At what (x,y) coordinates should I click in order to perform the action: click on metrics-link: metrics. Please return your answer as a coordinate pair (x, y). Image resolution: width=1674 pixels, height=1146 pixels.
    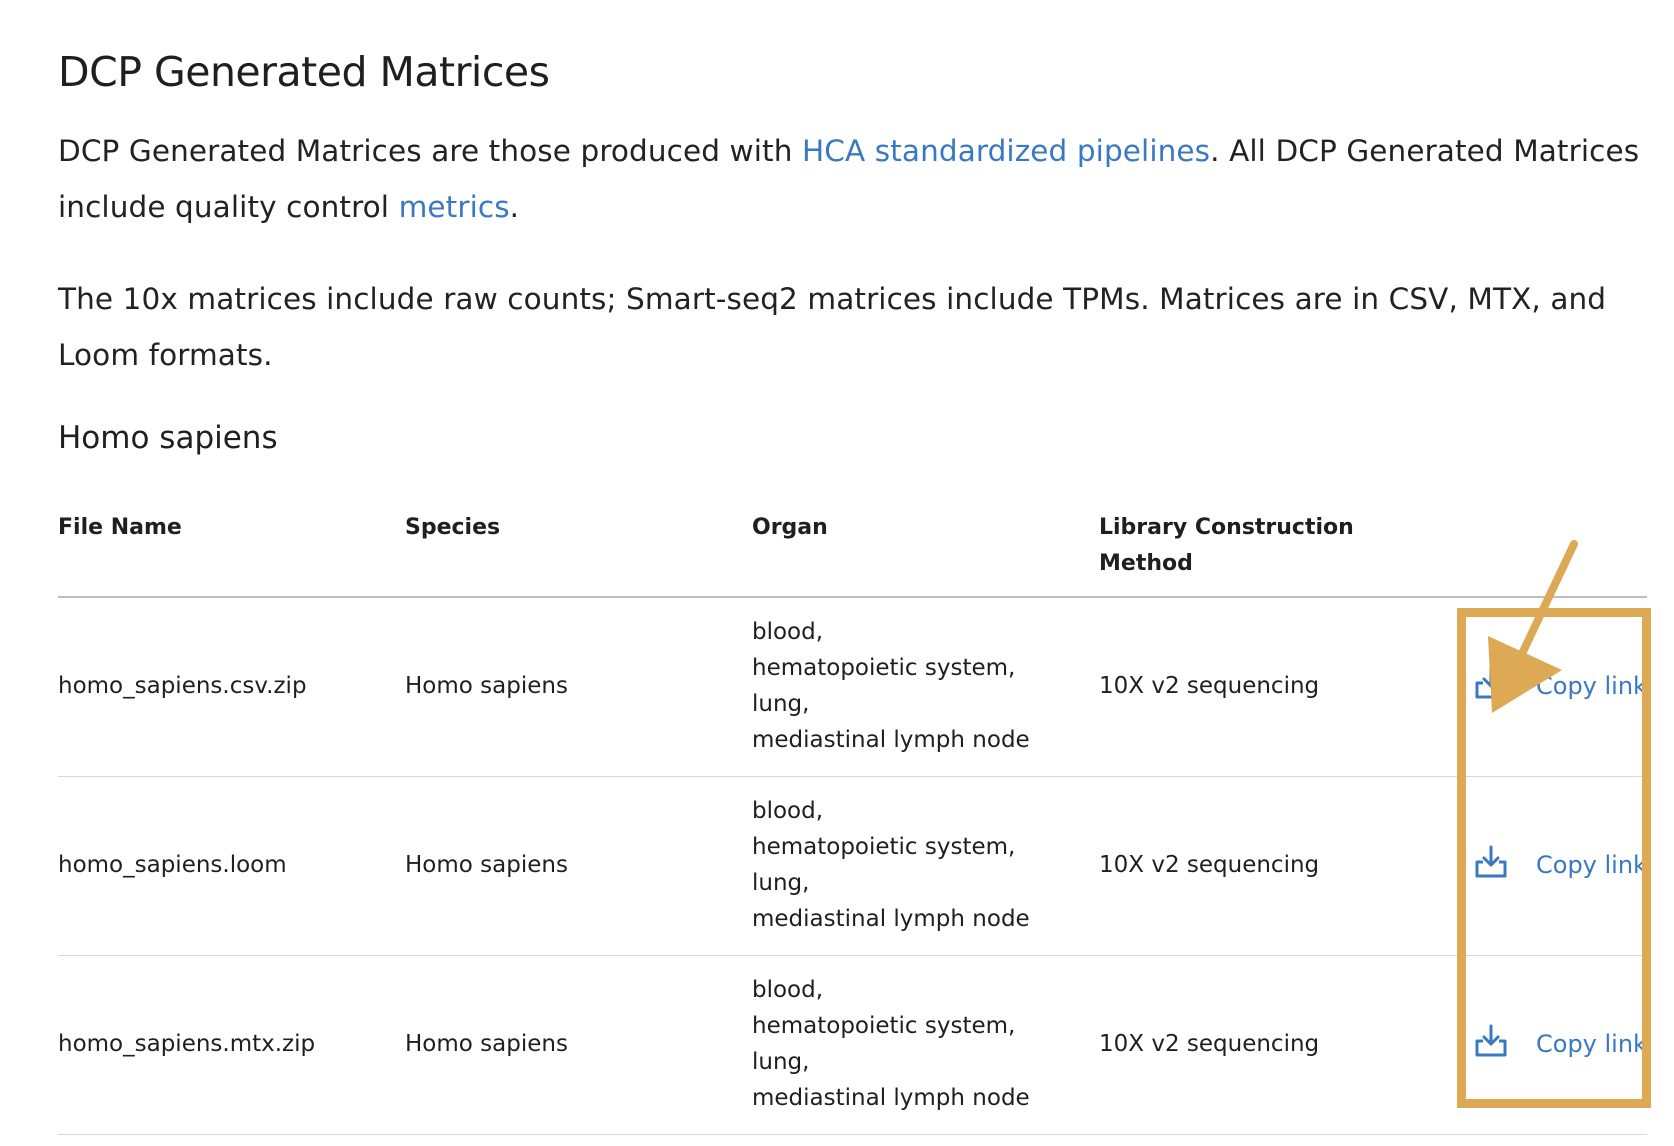
    Looking at the image, I should click on (454, 207).